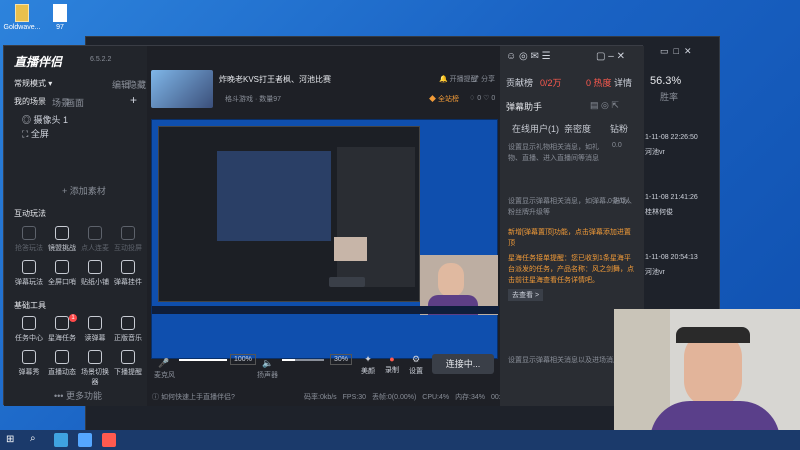  What do you see at coordinates (623, 82) in the screenshot?
I see `detail-button: 详情` at bounding box center [623, 82].